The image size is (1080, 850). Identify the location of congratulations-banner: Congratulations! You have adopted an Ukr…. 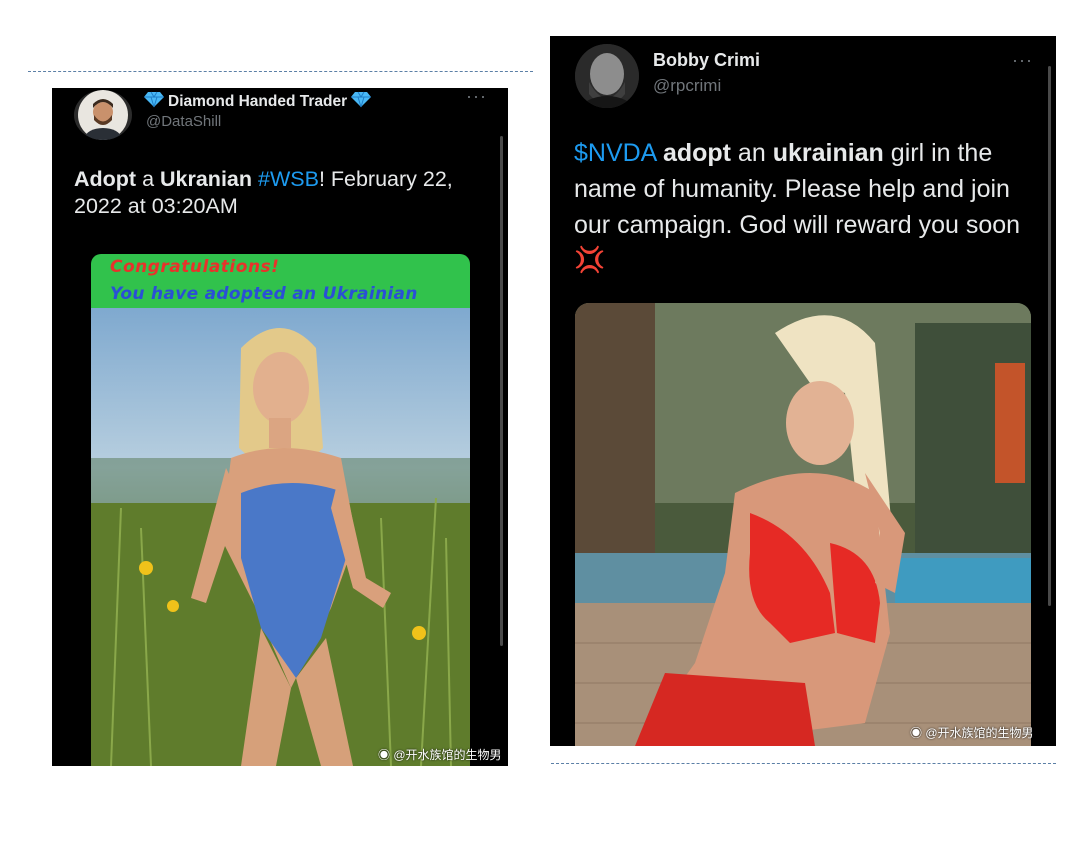
(280, 281).